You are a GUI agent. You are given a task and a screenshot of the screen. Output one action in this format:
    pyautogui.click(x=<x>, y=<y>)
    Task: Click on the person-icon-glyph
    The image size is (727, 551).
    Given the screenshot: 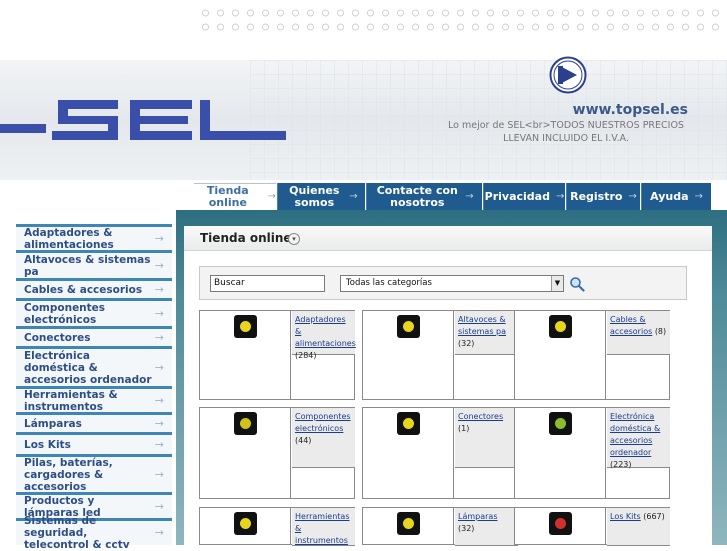 What is the action you would take?
    pyautogui.click(x=560, y=423)
    